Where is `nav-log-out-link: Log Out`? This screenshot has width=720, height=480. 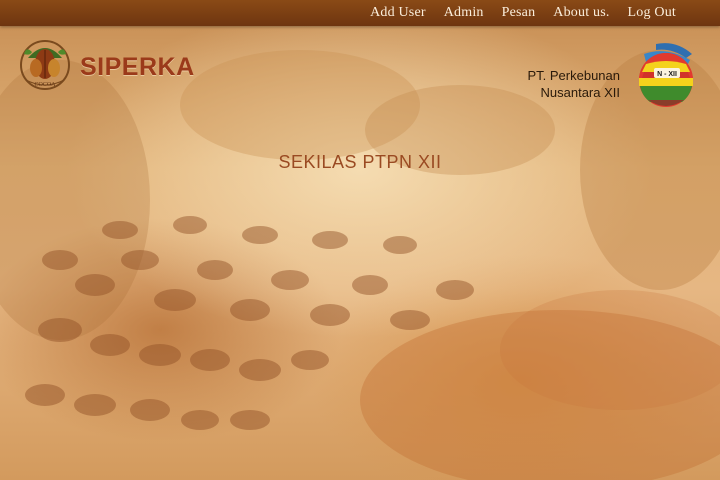 nav-log-out-link: Log Out is located at coordinates (652, 13).